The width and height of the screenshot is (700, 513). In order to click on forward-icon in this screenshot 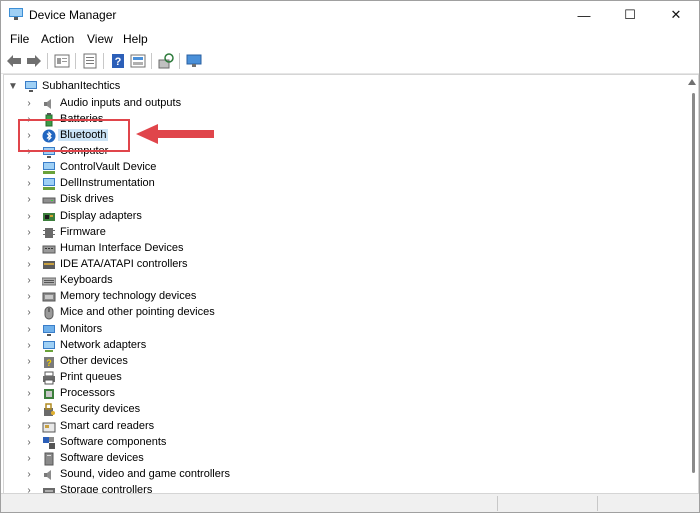, I will do `click(34, 61)`.